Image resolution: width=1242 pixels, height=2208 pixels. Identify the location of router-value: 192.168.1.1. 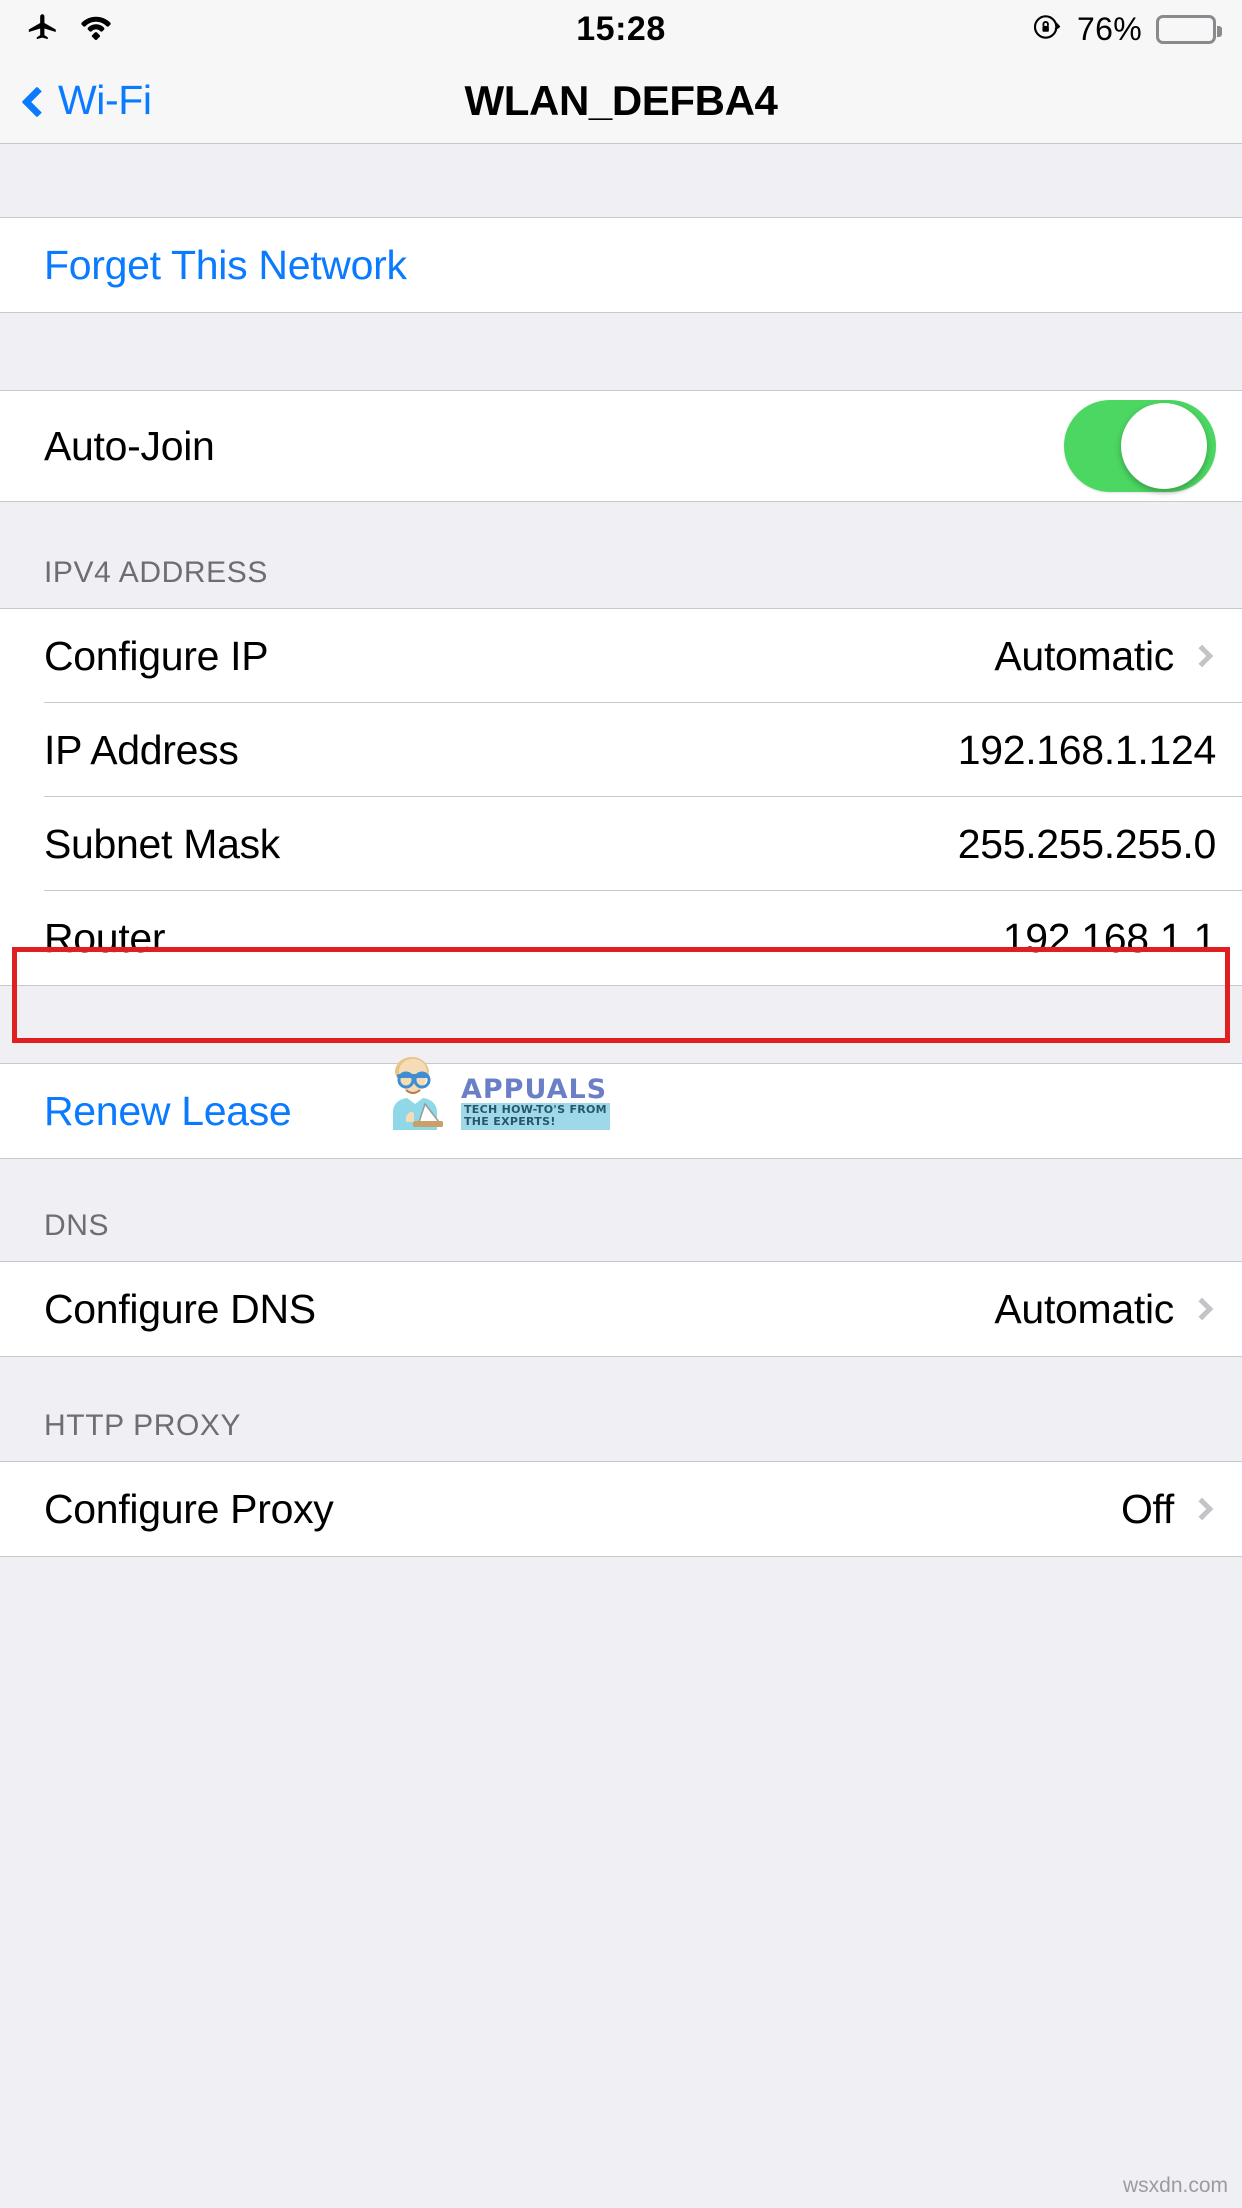
(1109, 937).